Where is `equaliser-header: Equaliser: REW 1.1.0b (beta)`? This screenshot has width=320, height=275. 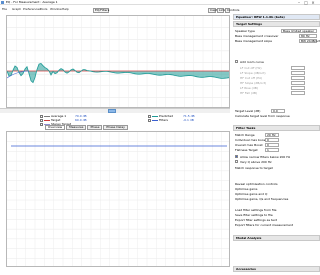 equaliser-header: Equaliser: REW 1.1.0b (beta) is located at coordinates (276, 17).